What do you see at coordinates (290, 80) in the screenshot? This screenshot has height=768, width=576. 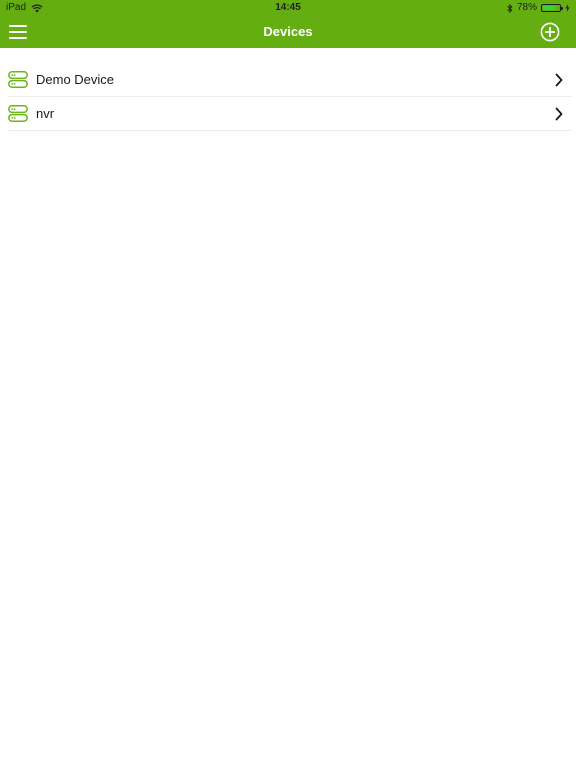 I see `list-item: Demo Device` at bounding box center [290, 80].